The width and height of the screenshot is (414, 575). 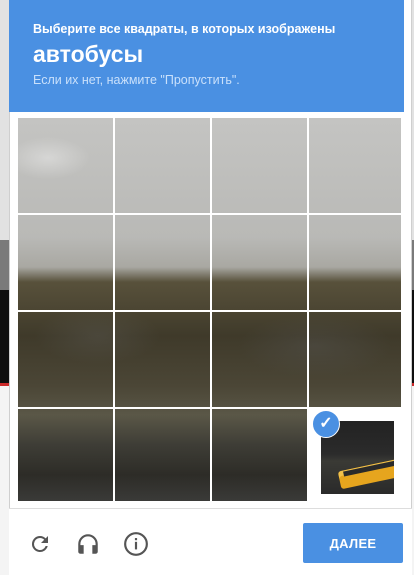 I want to click on skip-hint: Если их нет, нажмите "Пропустить"., so click(x=136, y=80).